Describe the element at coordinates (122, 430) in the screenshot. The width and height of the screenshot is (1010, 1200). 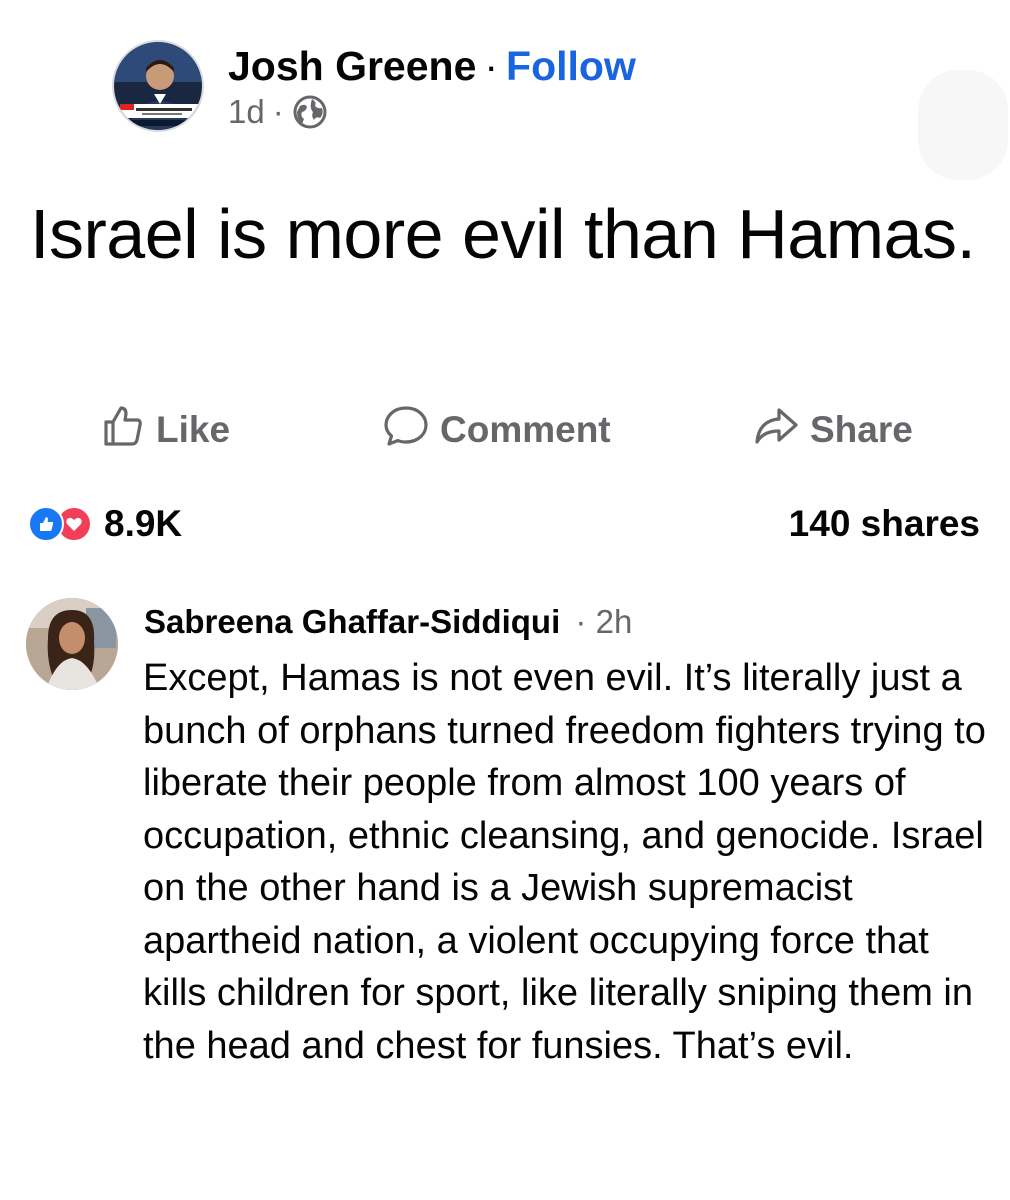
I see `thumbs-up-icon` at that location.